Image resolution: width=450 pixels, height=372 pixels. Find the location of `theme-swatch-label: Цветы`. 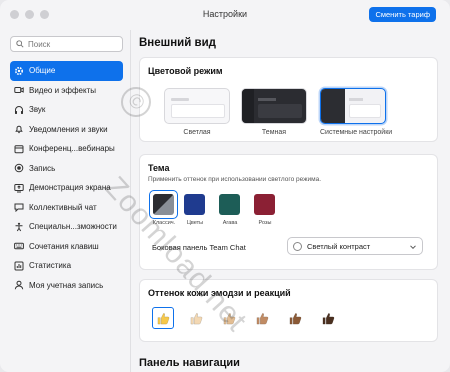

theme-swatch-label: Цветы is located at coordinates (195, 223).